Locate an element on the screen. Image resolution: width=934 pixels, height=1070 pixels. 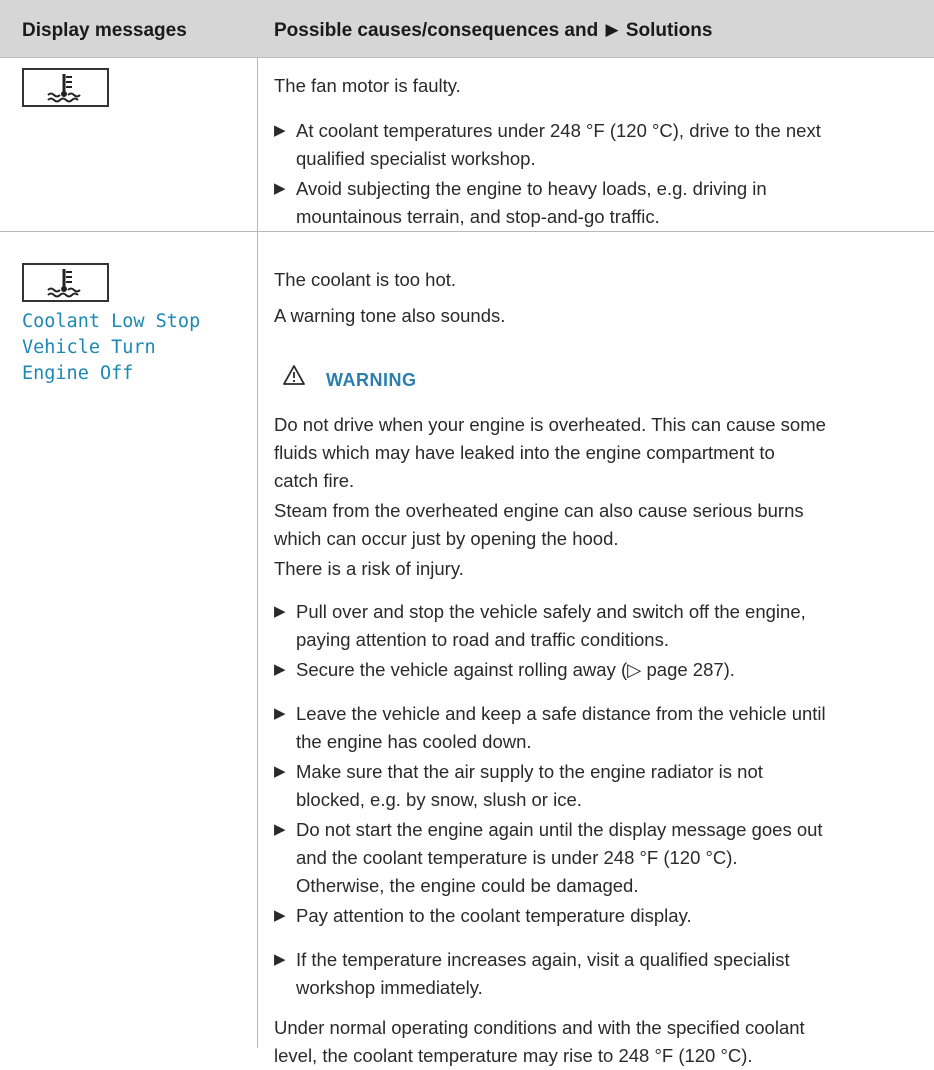
warning-triangle-icon is located at coordinates (294, 375).